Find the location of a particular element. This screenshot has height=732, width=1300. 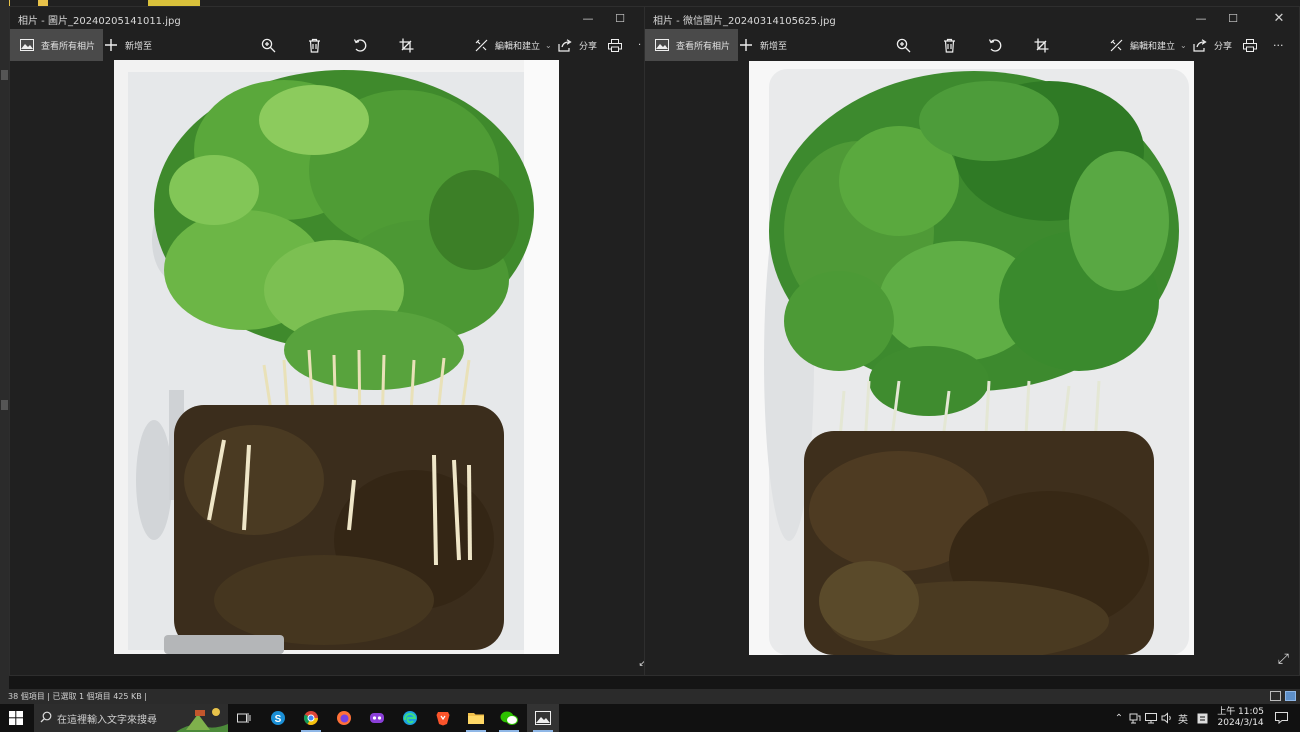

task-view-icon is located at coordinates (244, 718).